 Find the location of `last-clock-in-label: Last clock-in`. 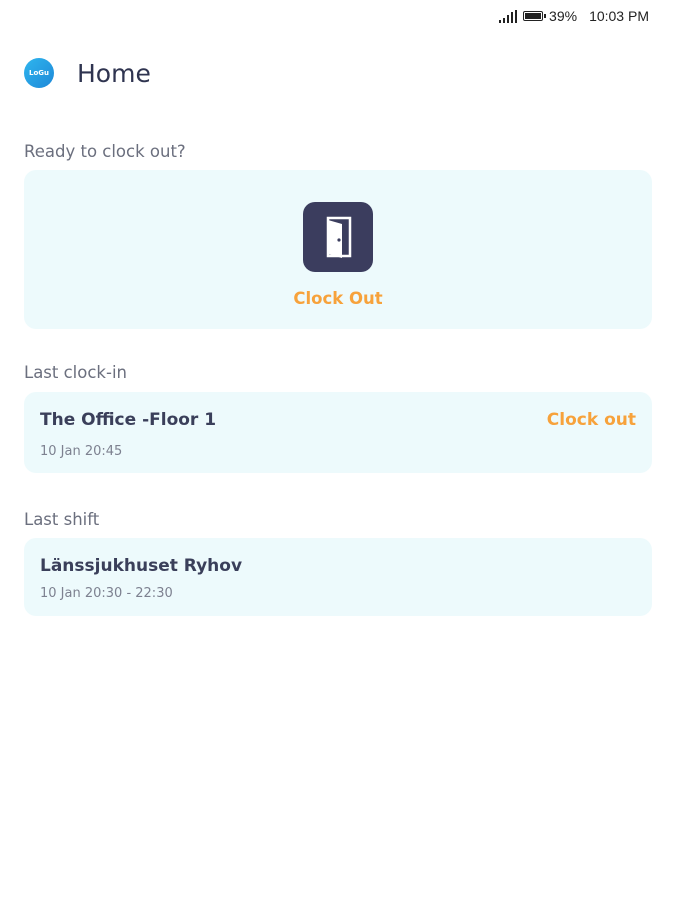

last-clock-in-label: Last clock-in is located at coordinates (75, 372).